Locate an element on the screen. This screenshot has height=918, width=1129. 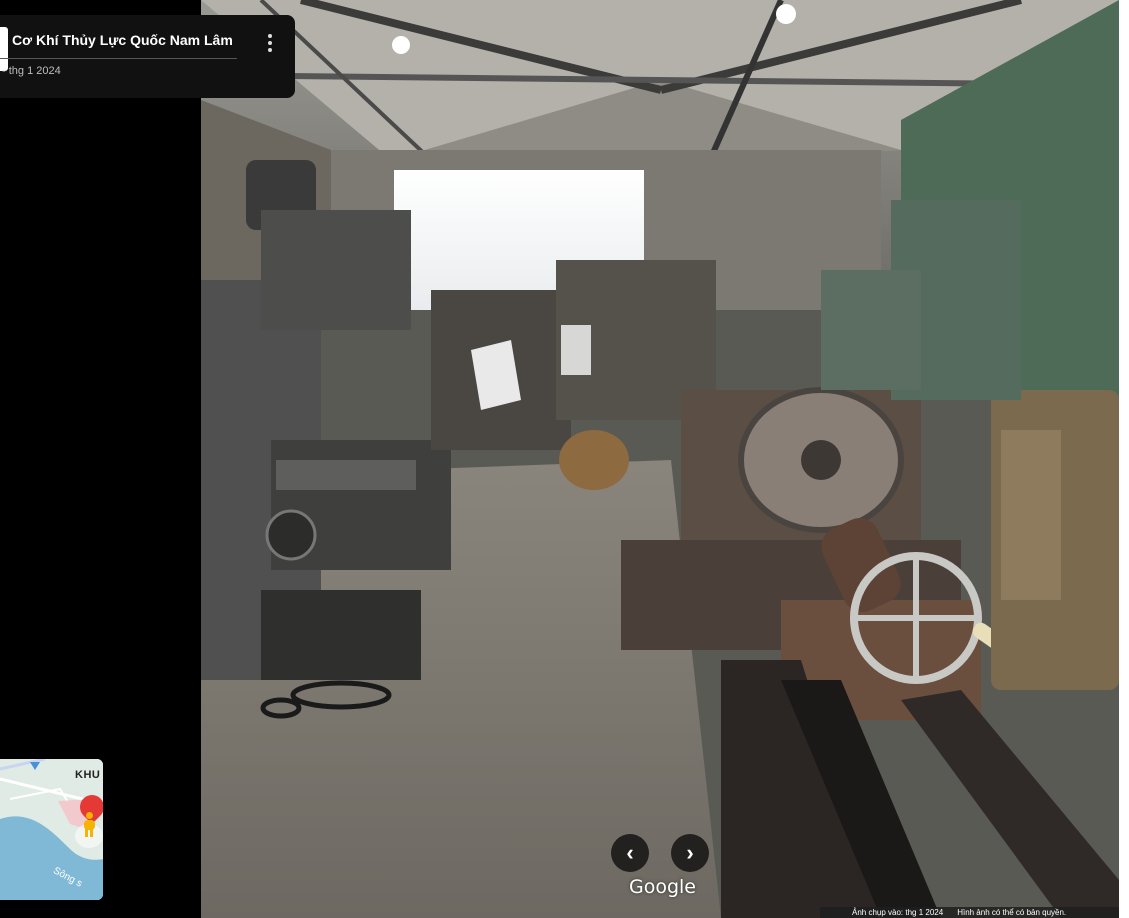
google-logo: Google is located at coordinates (663, 887).